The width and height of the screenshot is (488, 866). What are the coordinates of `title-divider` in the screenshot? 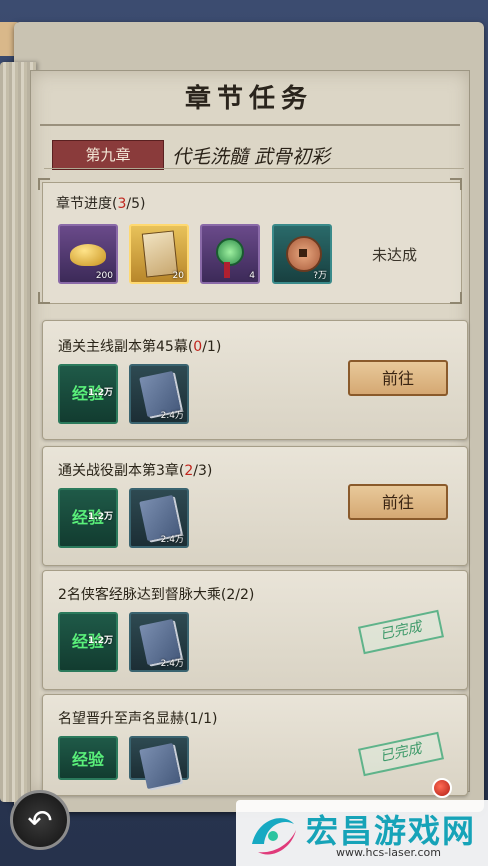 It's located at (250, 125).